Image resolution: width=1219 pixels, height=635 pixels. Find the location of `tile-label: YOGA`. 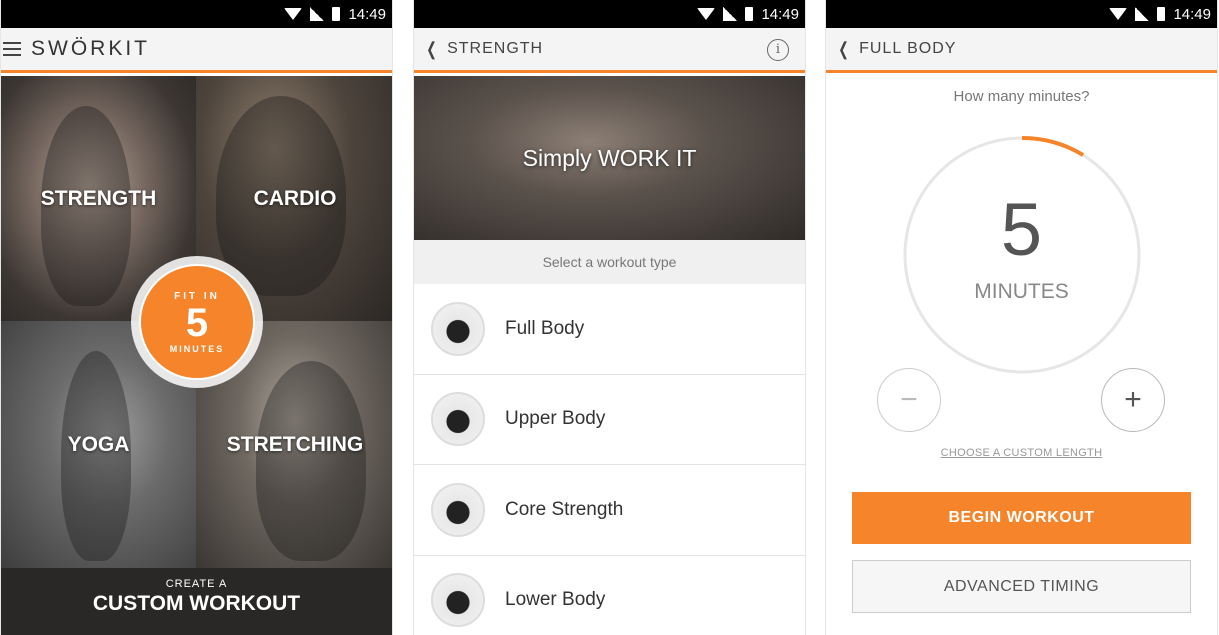

tile-label: YOGA is located at coordinates (98, 444).